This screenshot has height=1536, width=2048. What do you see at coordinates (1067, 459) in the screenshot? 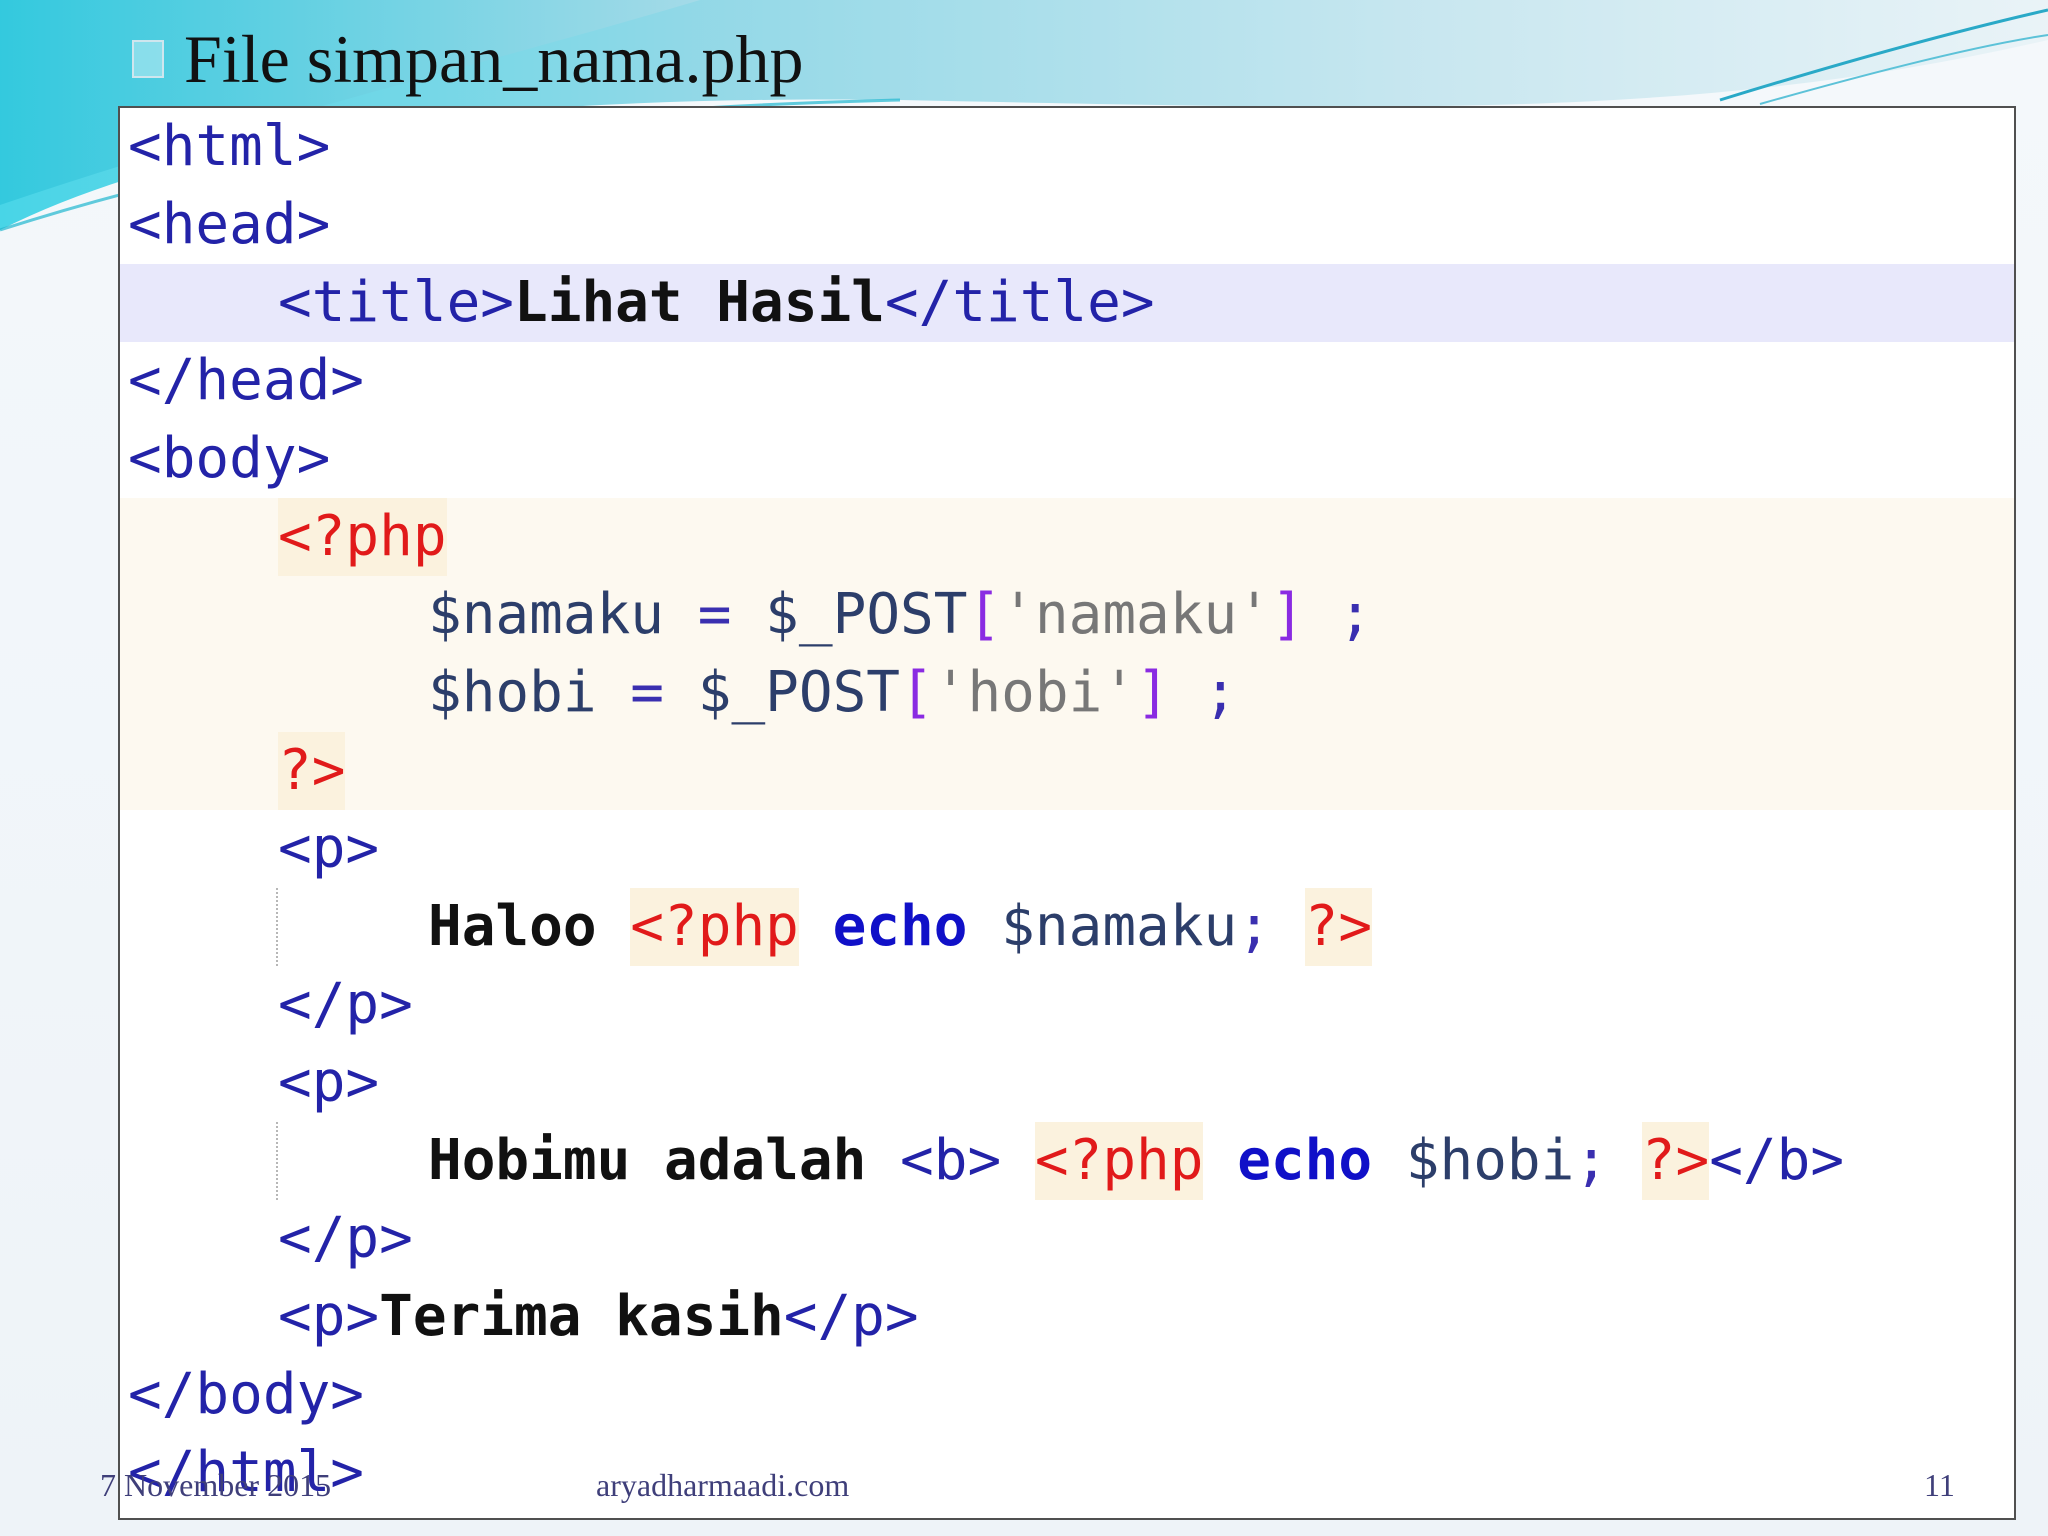
I see `code-line: <body>` at bounding box center [1067, 459].